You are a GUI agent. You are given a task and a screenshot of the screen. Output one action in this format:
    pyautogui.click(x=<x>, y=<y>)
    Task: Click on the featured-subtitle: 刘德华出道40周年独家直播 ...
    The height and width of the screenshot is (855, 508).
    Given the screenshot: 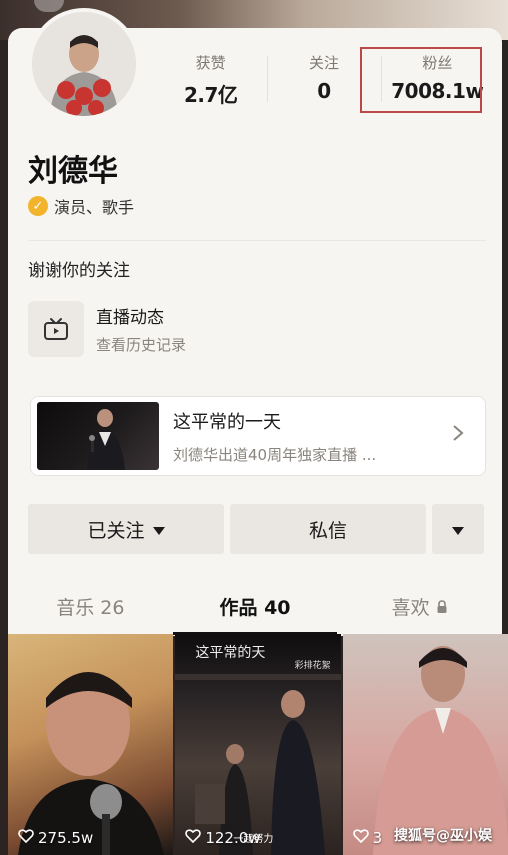 What is the action you would take?
    pyautogui.click(x=275, y=454)
    